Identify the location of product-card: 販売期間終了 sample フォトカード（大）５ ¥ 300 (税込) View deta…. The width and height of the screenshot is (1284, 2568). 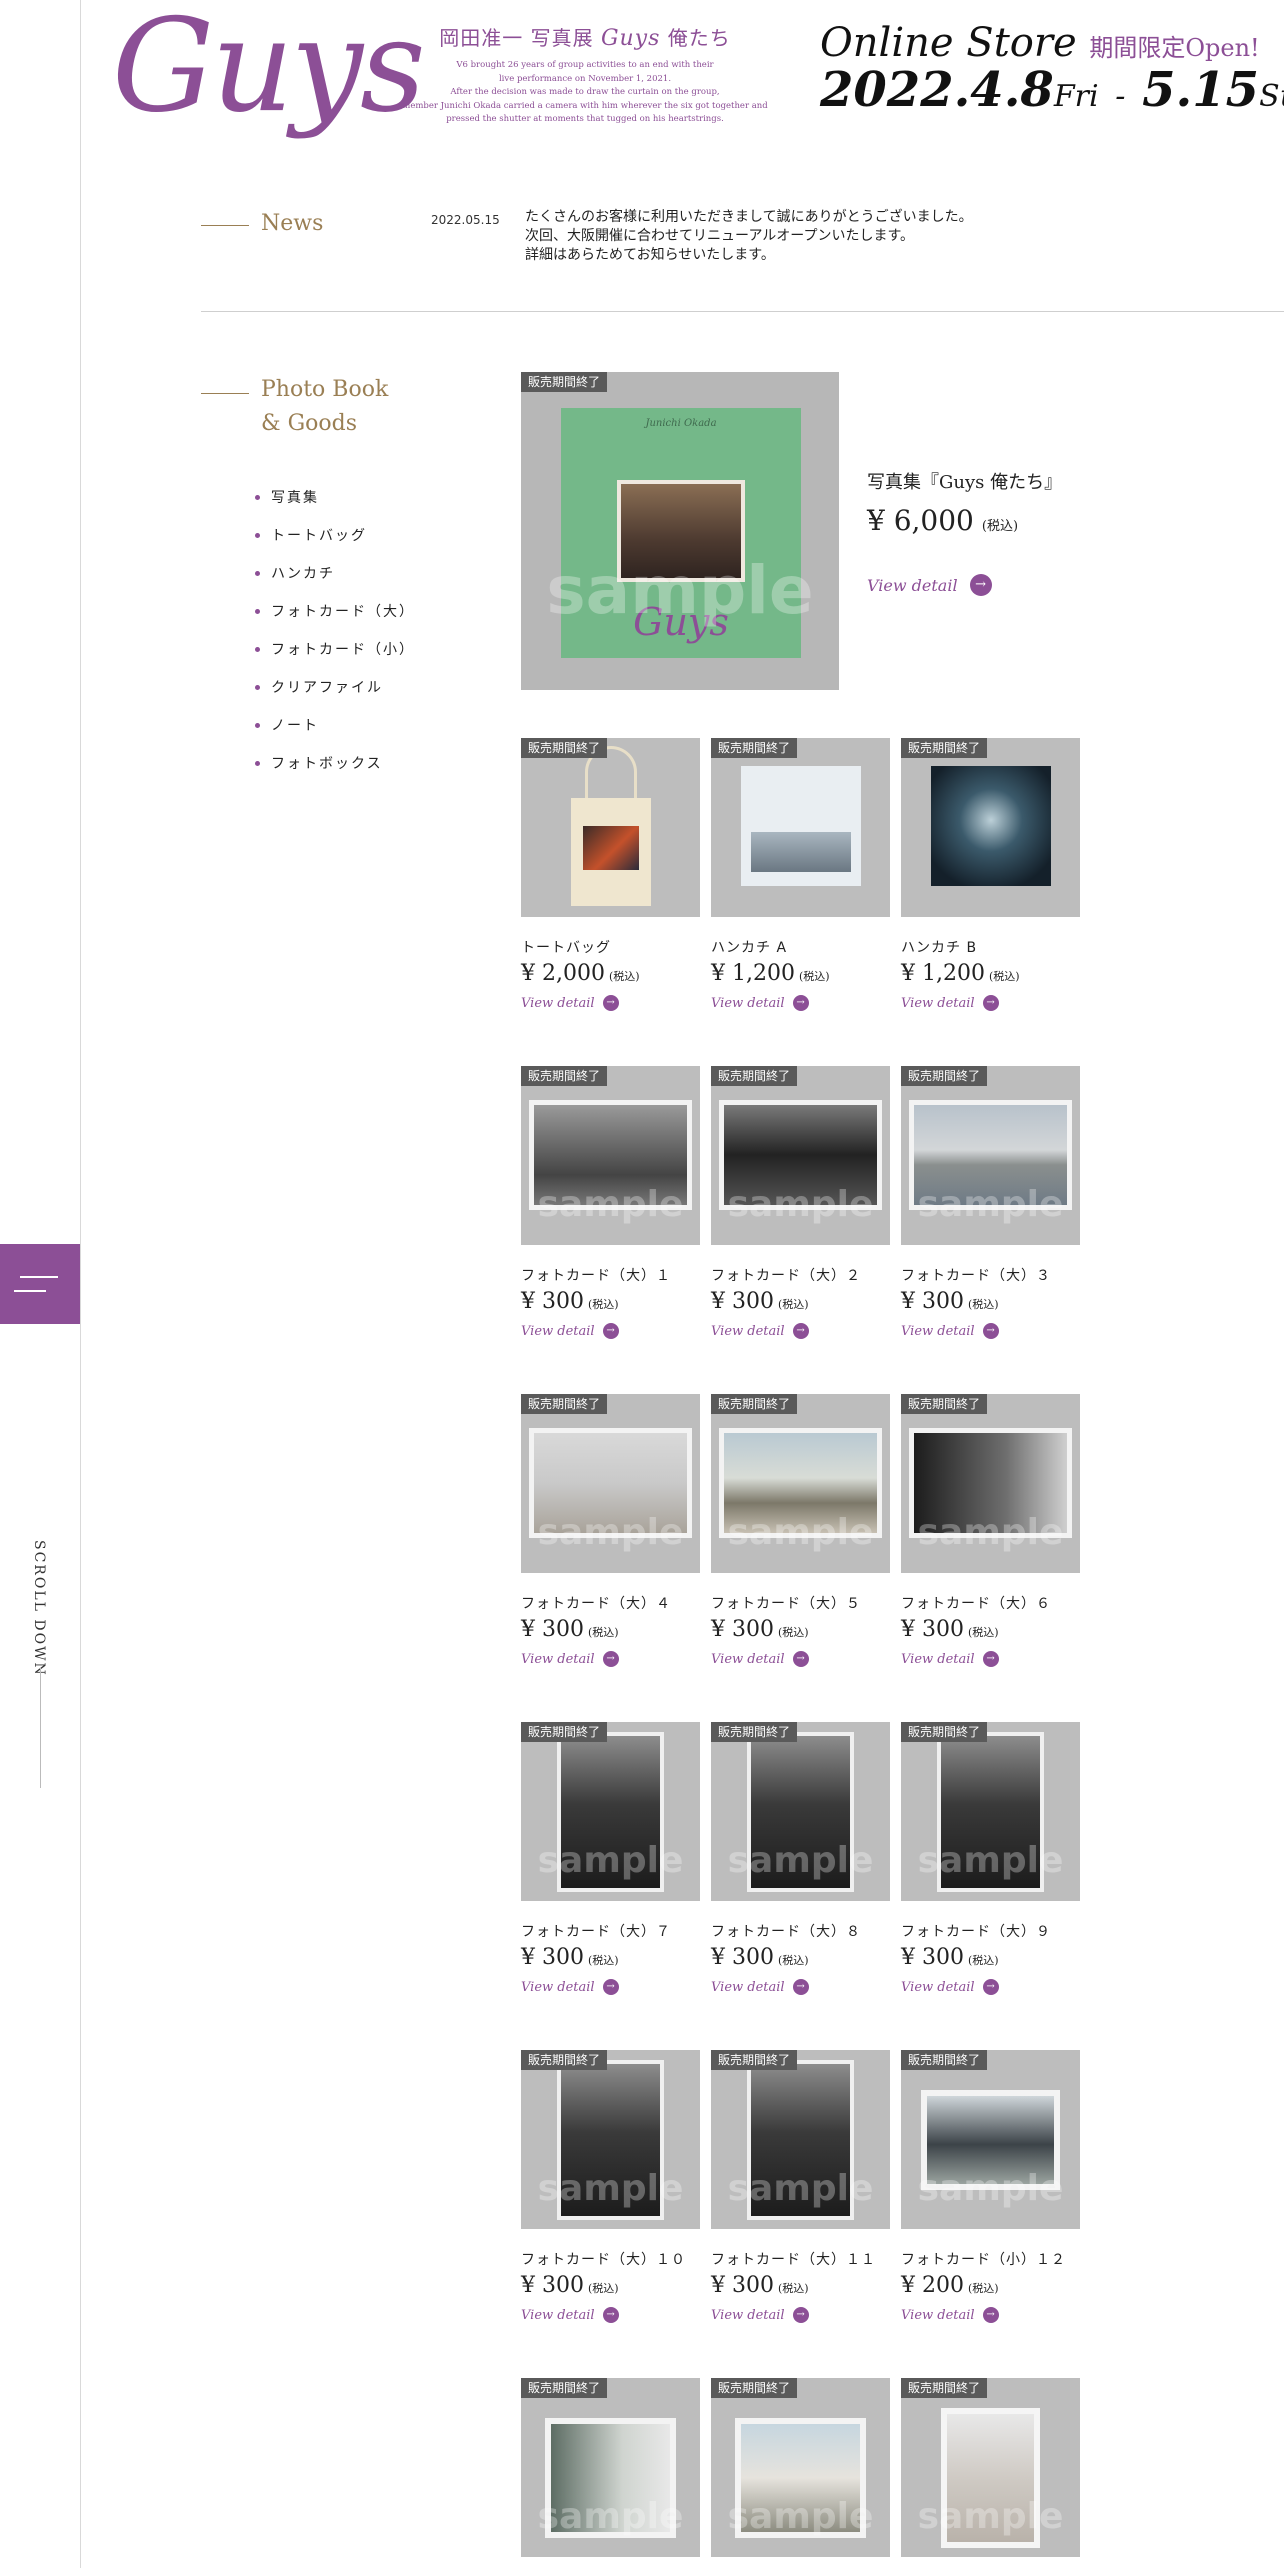
(800, 1530).